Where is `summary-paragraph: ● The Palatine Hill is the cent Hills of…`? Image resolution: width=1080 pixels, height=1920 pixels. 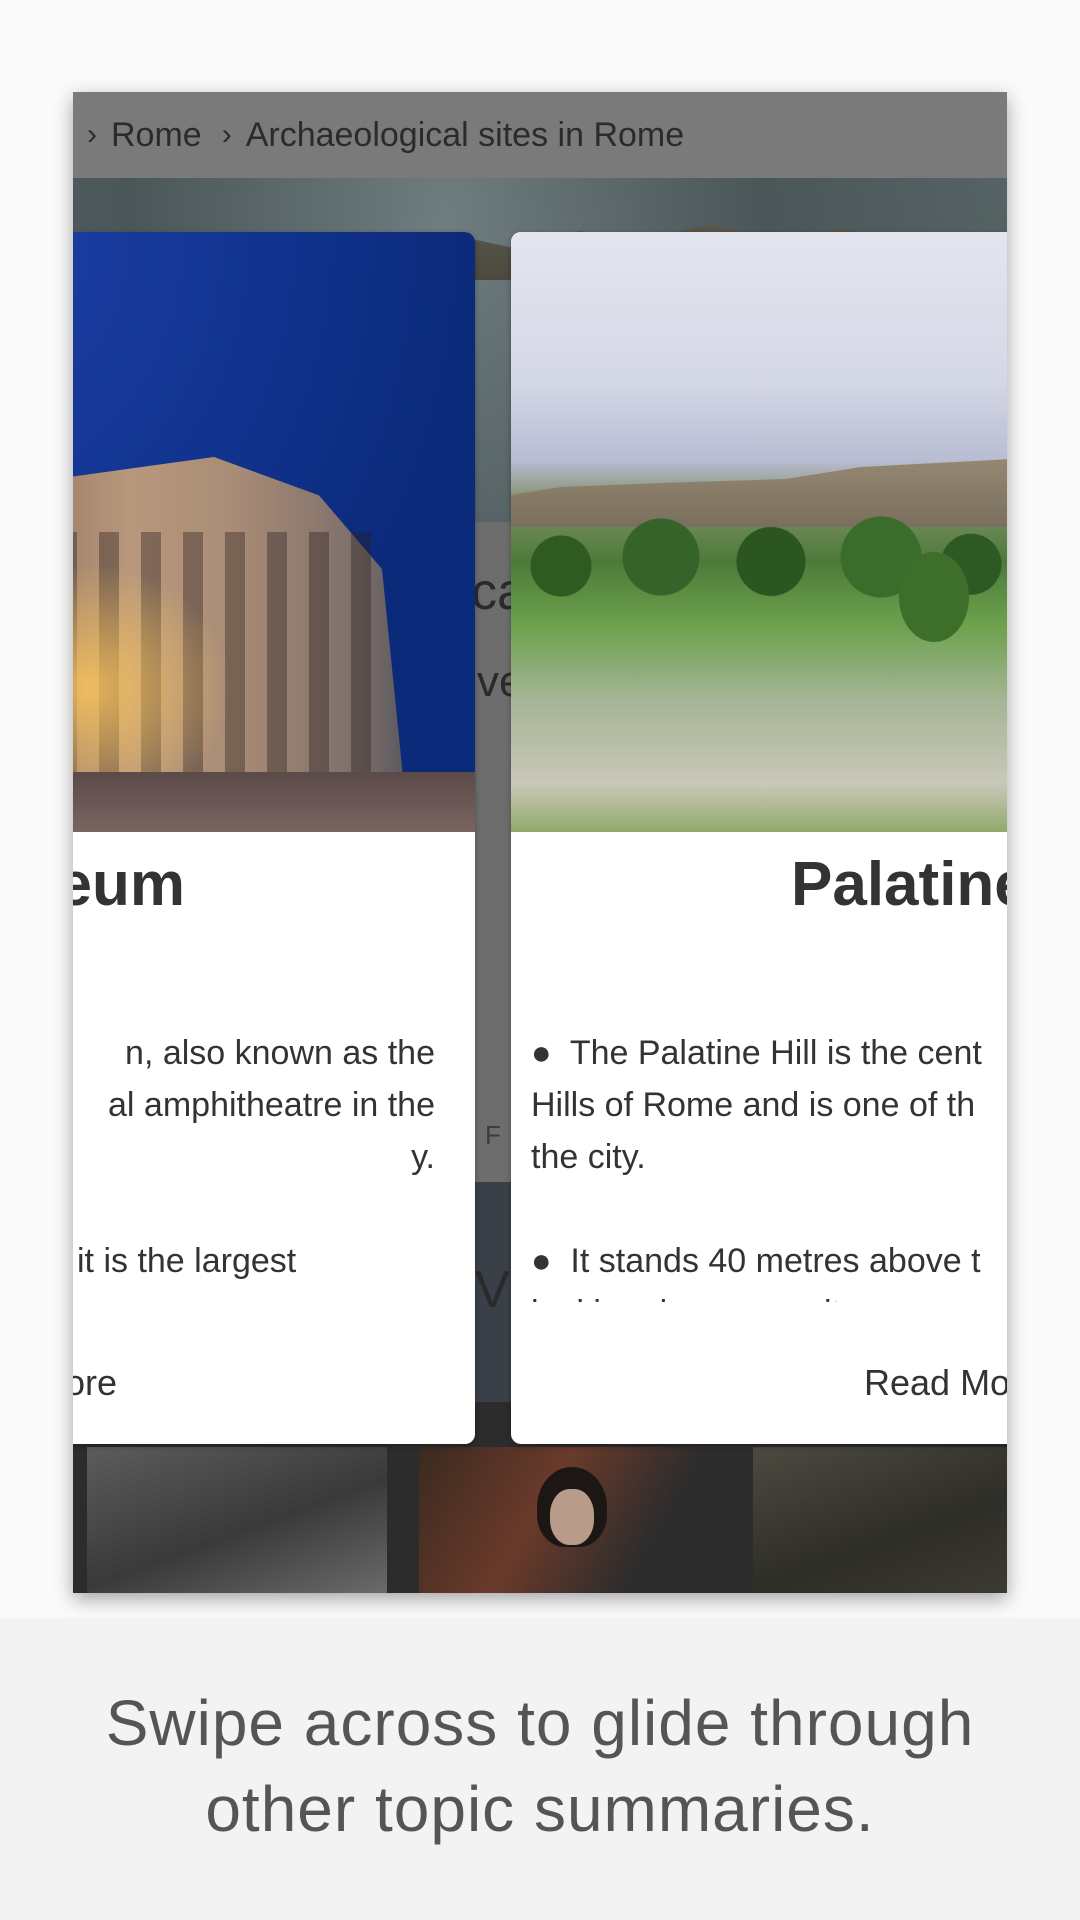
summary-paragraph: ● The Palatine Hill is the cent Hills of… is located at coordinates (756, 1105).